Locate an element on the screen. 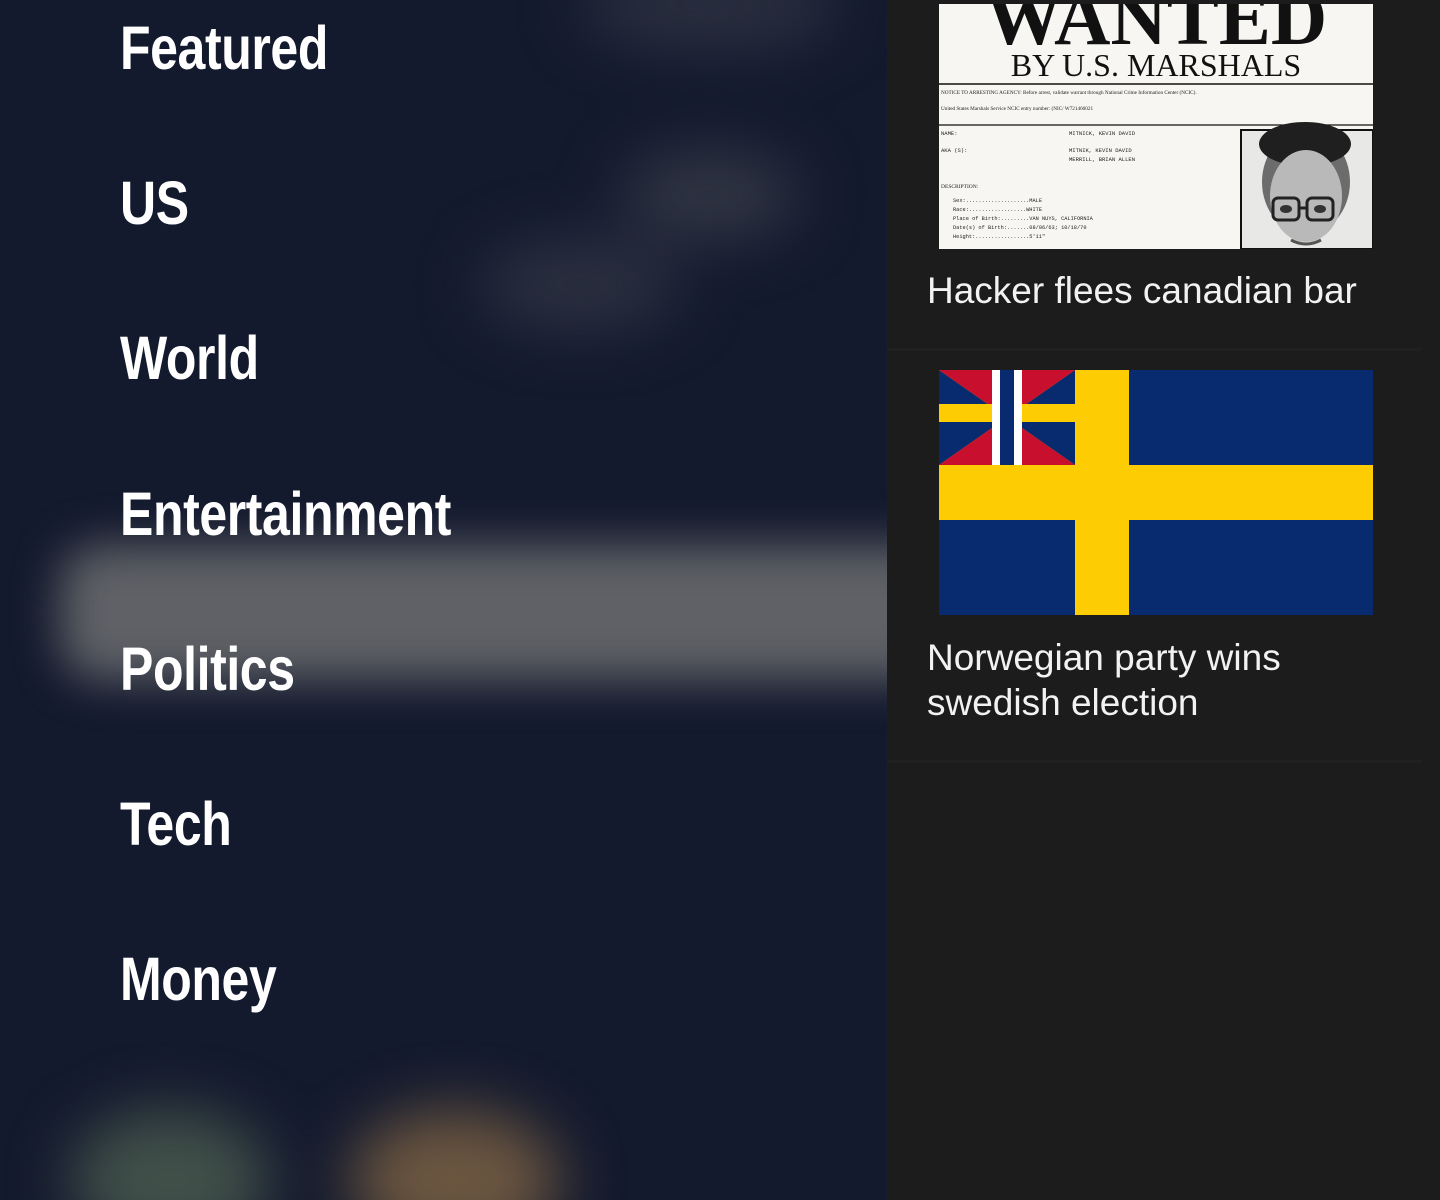 This screenshot has width=1440, height=1200. category-money: Money is located at coordinates (198, 979).